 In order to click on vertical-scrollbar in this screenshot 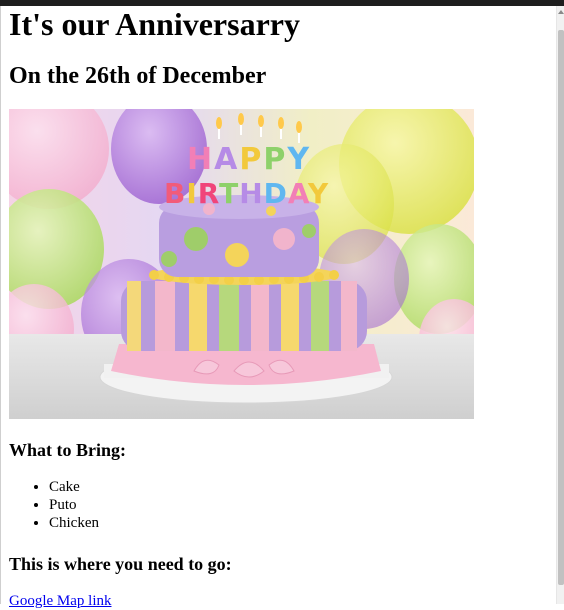, I will do `click(560, 305)`.